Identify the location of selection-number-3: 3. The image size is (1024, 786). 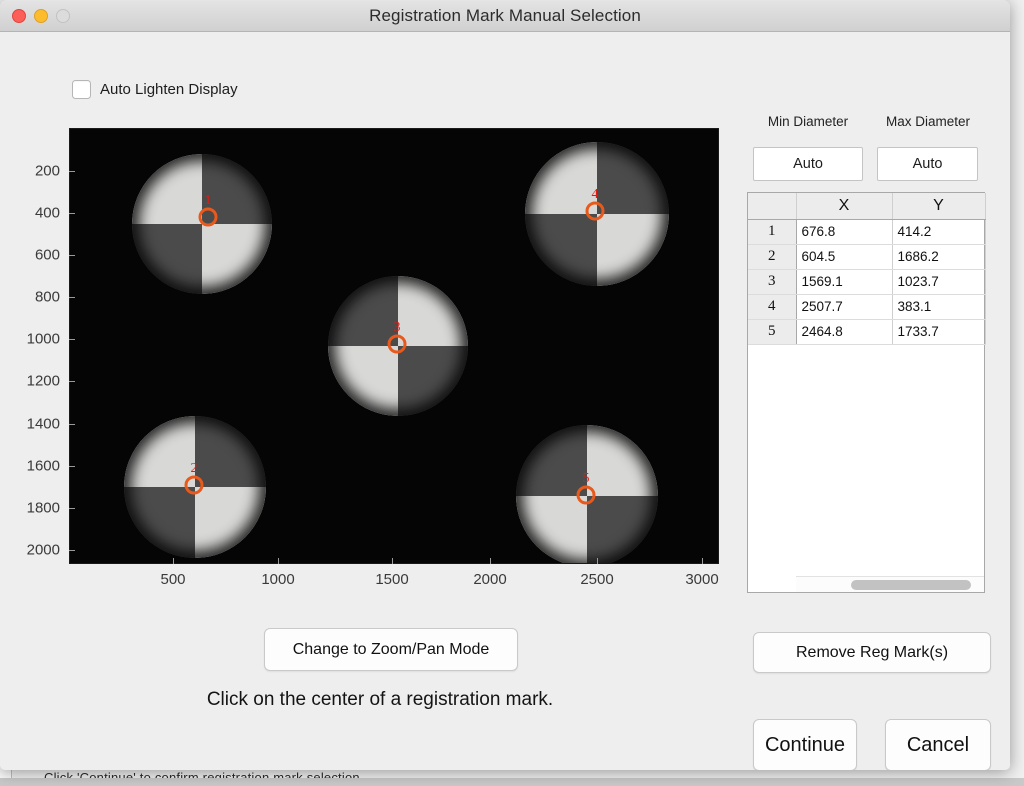
(397, 327).